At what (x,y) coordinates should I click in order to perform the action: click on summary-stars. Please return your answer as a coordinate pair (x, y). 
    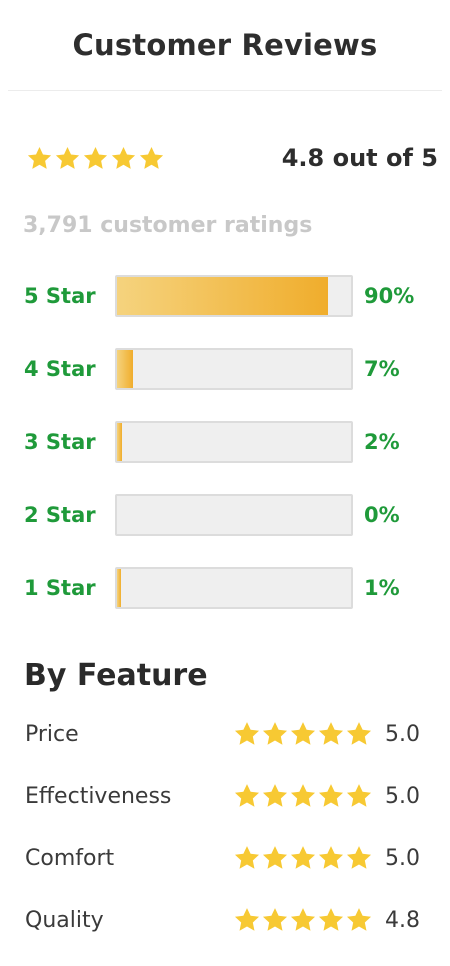
    Looking at the image, I should click on (95, 158).